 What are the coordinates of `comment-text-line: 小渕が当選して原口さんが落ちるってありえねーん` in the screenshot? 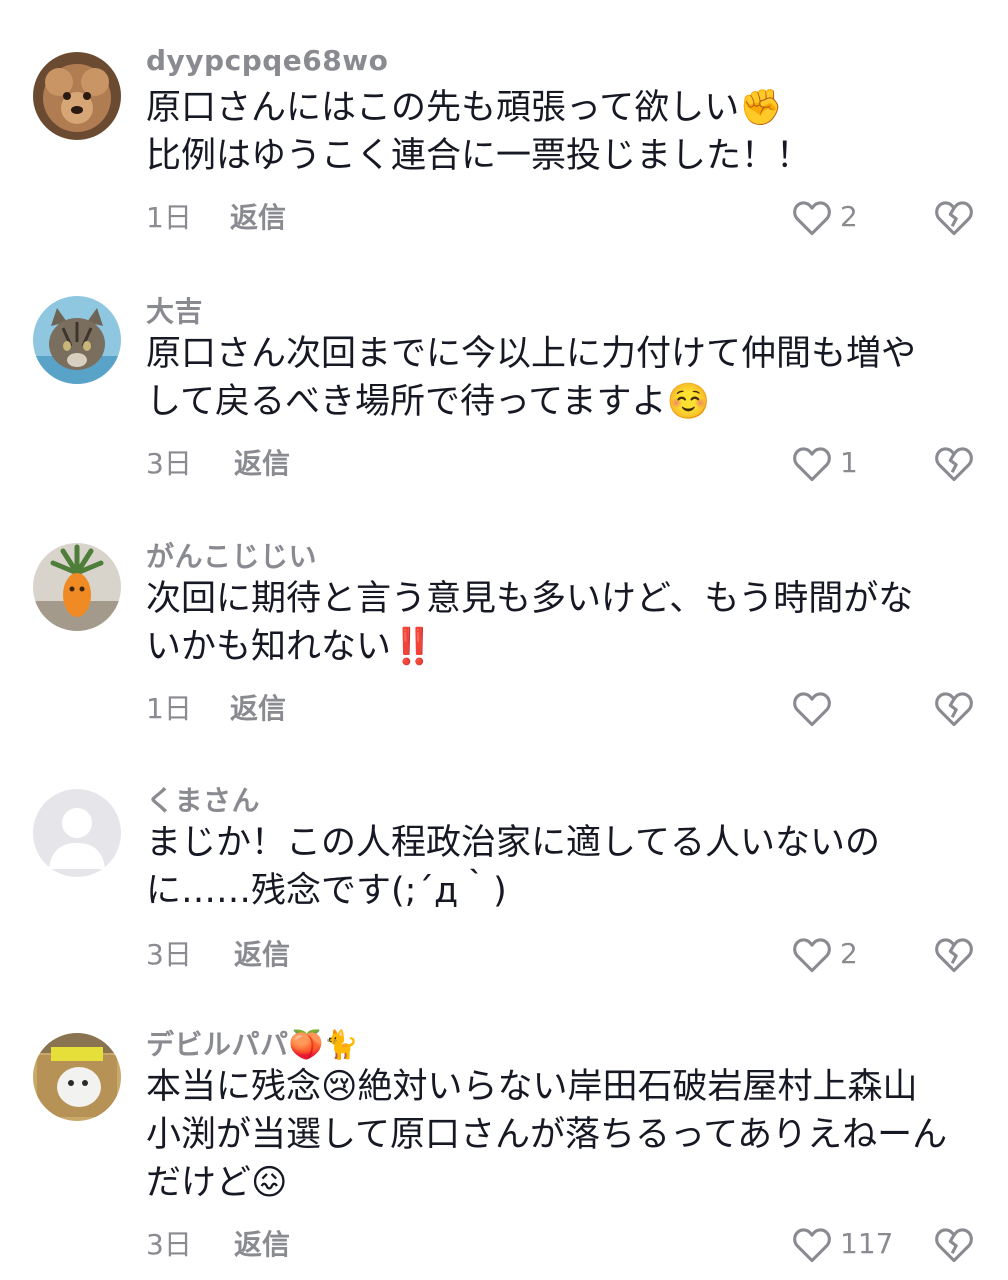 It's located at (547, 1135).